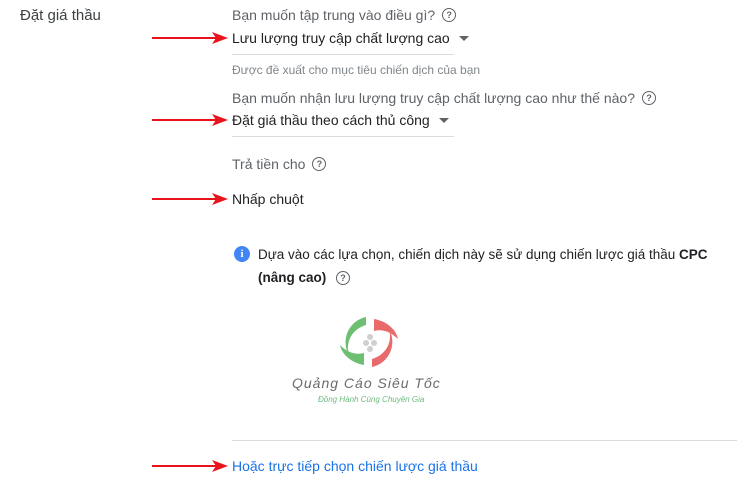 This screenshot has height=481, width=737. What do you see at coordinates (60, 15) in the screenshot?
I see `section-label-bidding: Đặt giá thầu` at bounding box center [60, 15].